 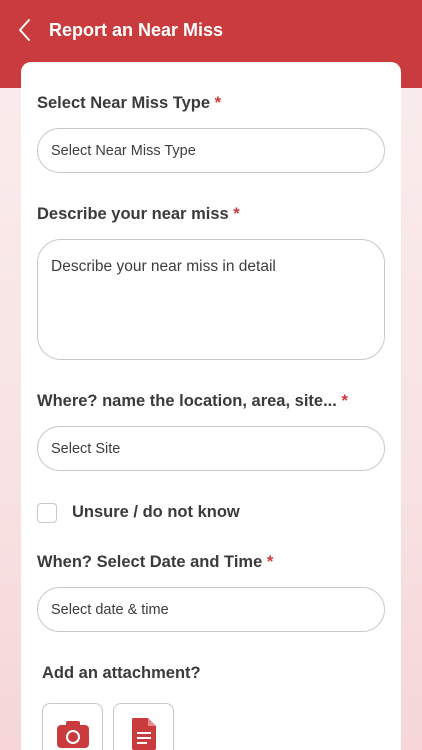 I want to click on near-miss-type-select: Select Near Miss Type, so click(x=211, y=150).